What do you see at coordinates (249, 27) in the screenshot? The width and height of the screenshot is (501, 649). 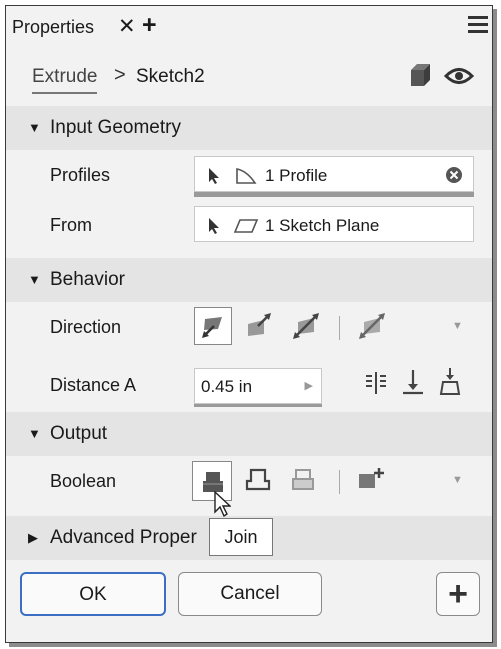 I see `title-bar: Properties ✕ +` at bounding box center [249, 27].